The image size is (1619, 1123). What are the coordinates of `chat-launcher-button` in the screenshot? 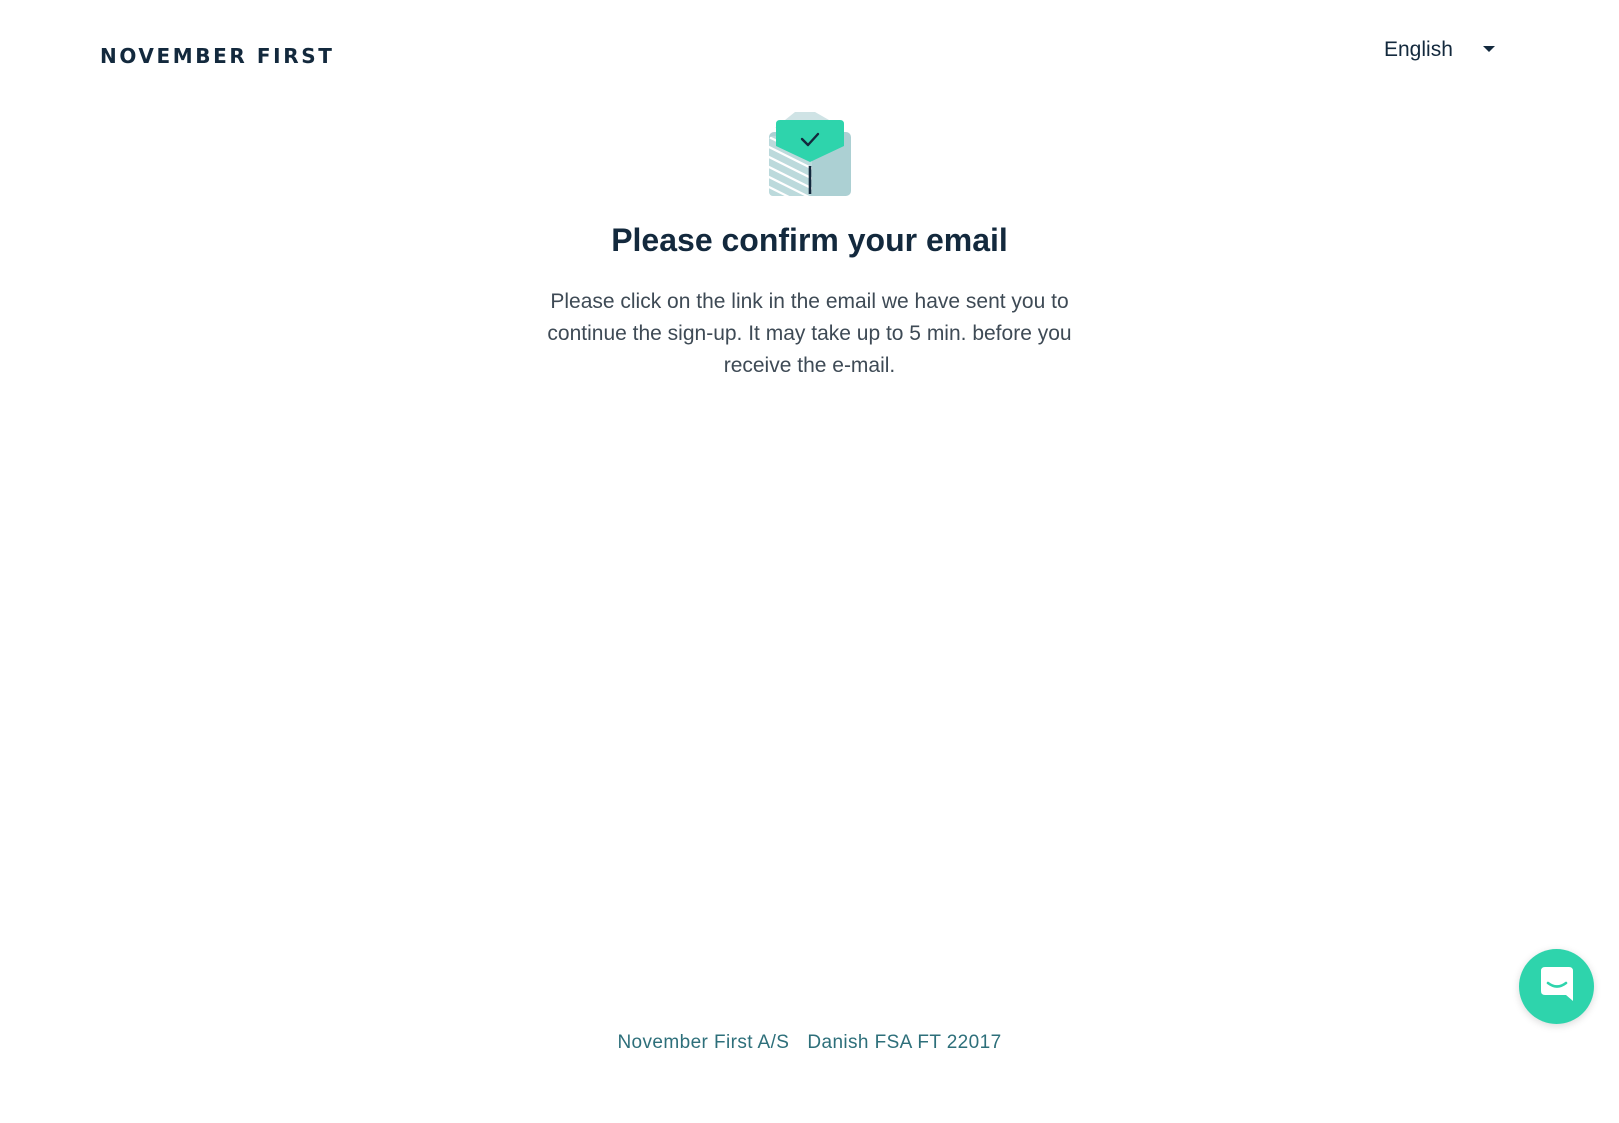 It's located at (1556, 986).